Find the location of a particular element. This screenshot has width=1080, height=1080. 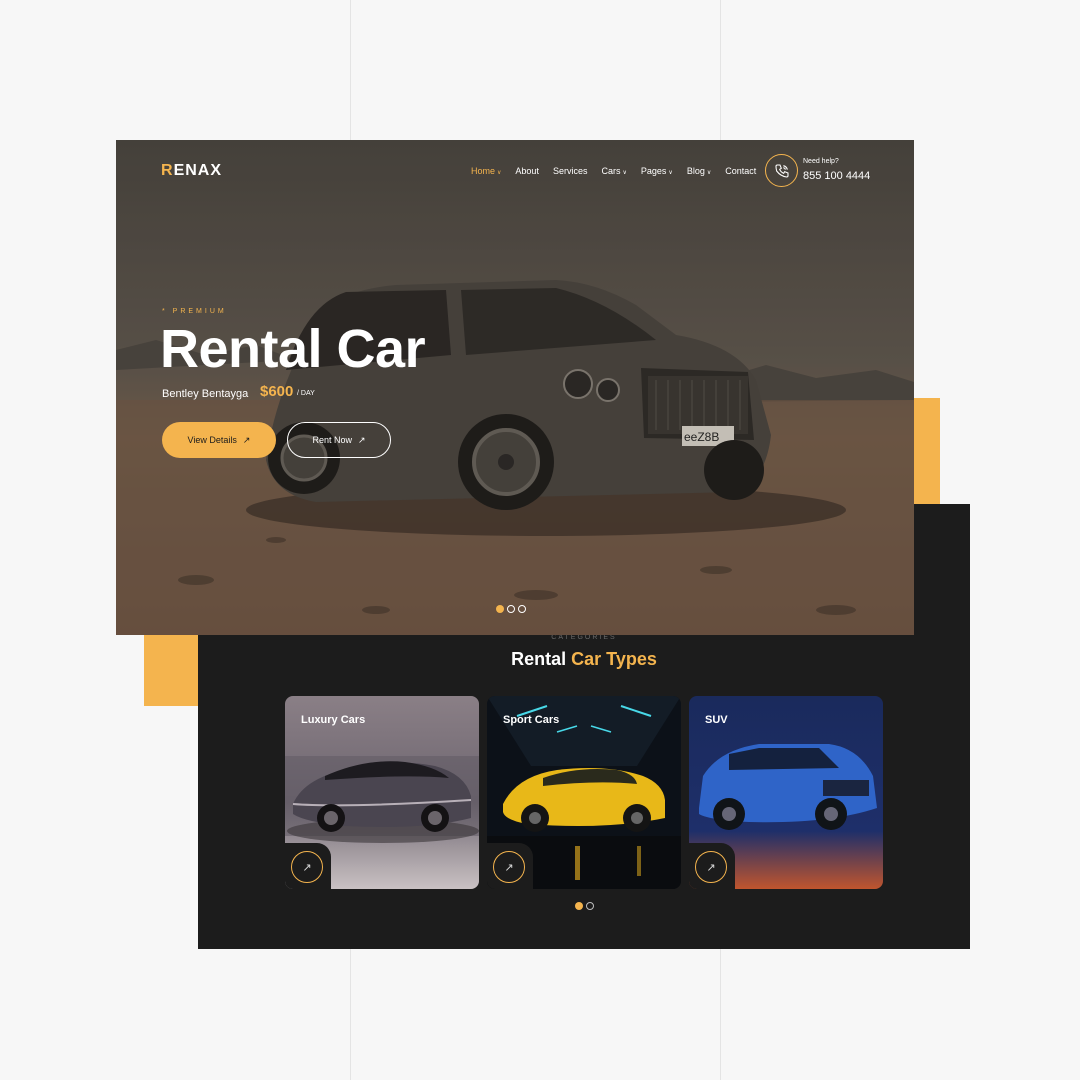

categories-title-accent: Car Types is located at coordinates (614, 659).